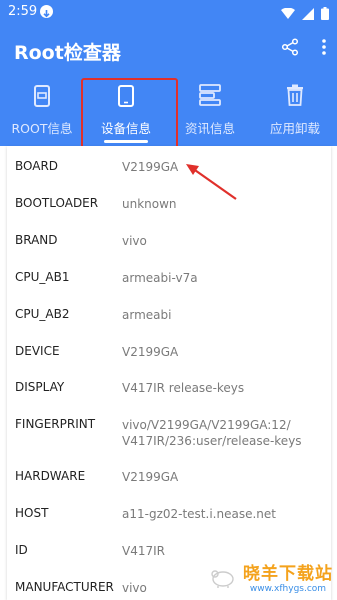  Describe the element at coordinates (21, 550) in the screenshot. I see `property-key: ID` at that location.